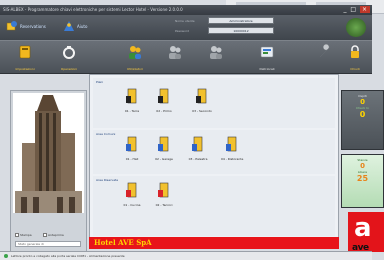 The height and width of the screenshot is (260, 384). Describe the element at coordinates (106, 134) in the screenshot. I see `section-title: Aree Comuni` at that location.